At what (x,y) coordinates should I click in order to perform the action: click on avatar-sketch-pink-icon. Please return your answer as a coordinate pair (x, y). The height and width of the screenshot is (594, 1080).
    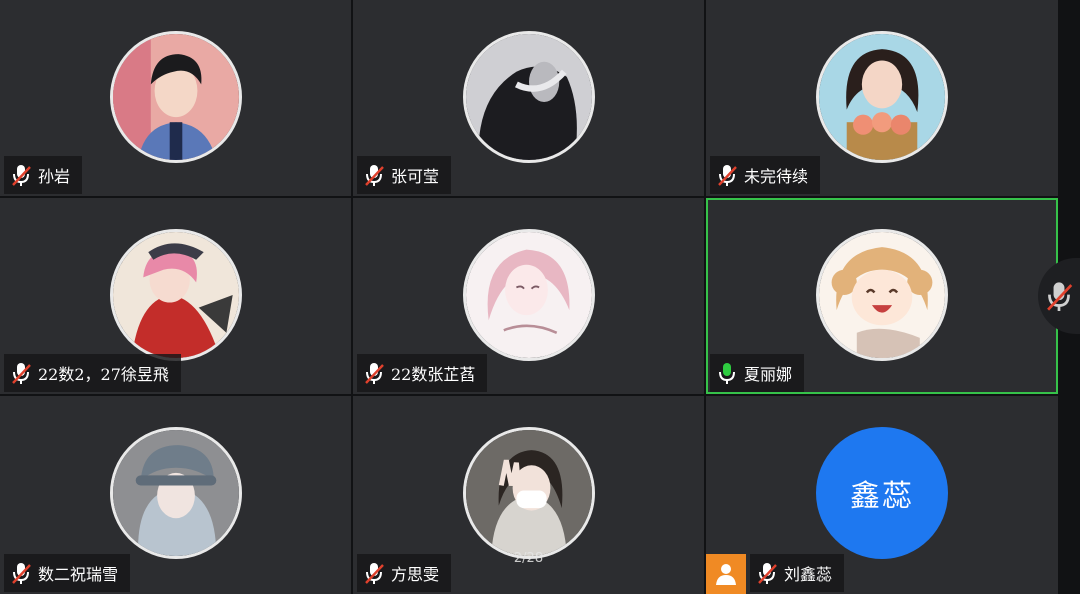
    Looking at the image, I should click on (528, 295).